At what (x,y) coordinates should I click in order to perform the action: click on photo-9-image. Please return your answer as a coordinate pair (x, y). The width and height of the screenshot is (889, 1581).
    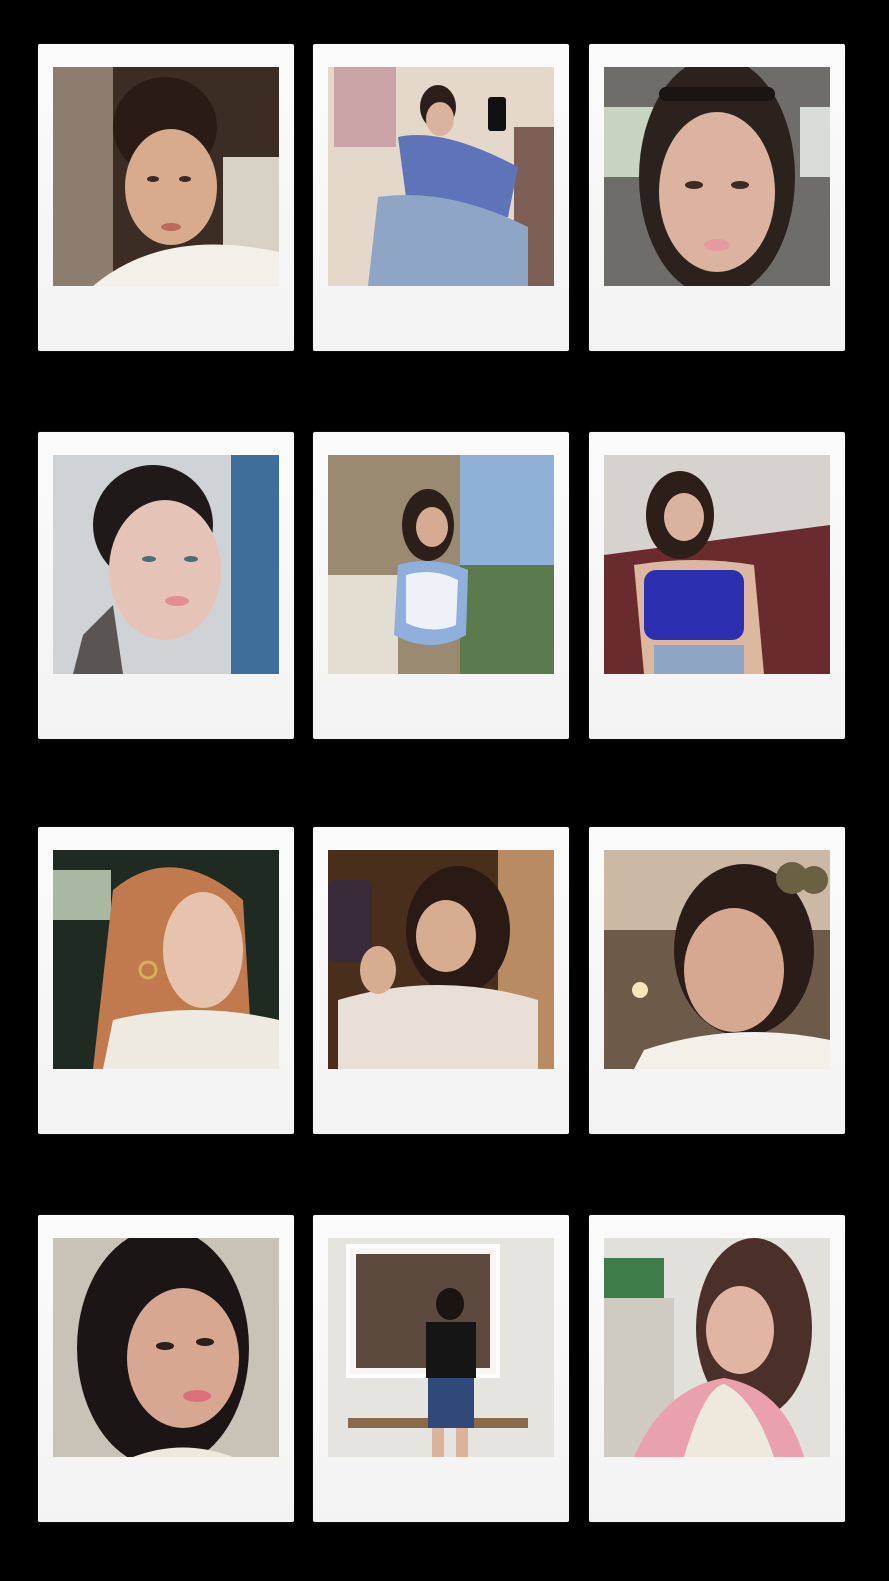
    Looking at the image, I should click on (717, 959).